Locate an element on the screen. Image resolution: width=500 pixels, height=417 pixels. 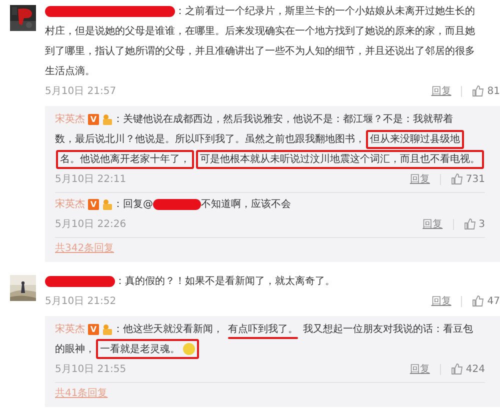
comment-text: ：之前看过一个纪录片，斯里兰卡的一个小姑娘从未离开过她生长的 is located at coordinates (325, 11).